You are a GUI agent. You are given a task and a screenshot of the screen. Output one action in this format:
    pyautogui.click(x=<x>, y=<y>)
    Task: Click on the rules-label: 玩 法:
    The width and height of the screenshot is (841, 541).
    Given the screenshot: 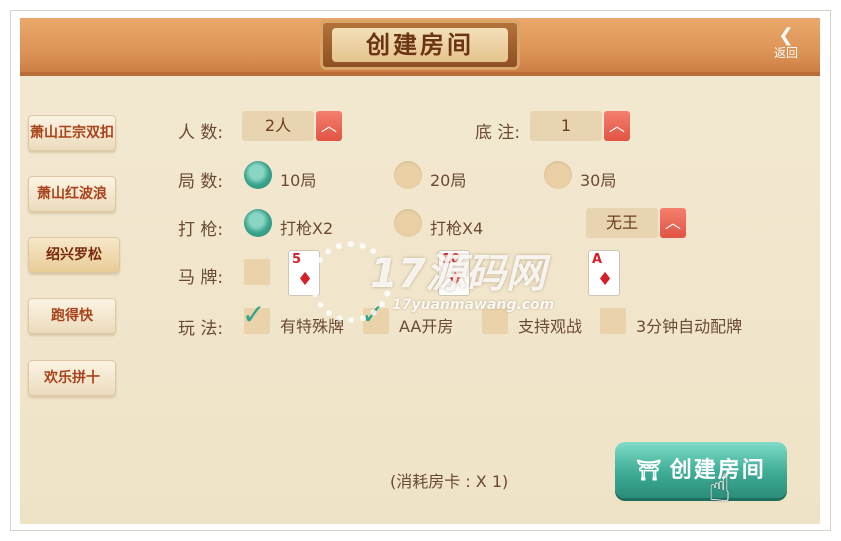 What is the action you would take?
    pyautogui.click(x=201, y=329)
    